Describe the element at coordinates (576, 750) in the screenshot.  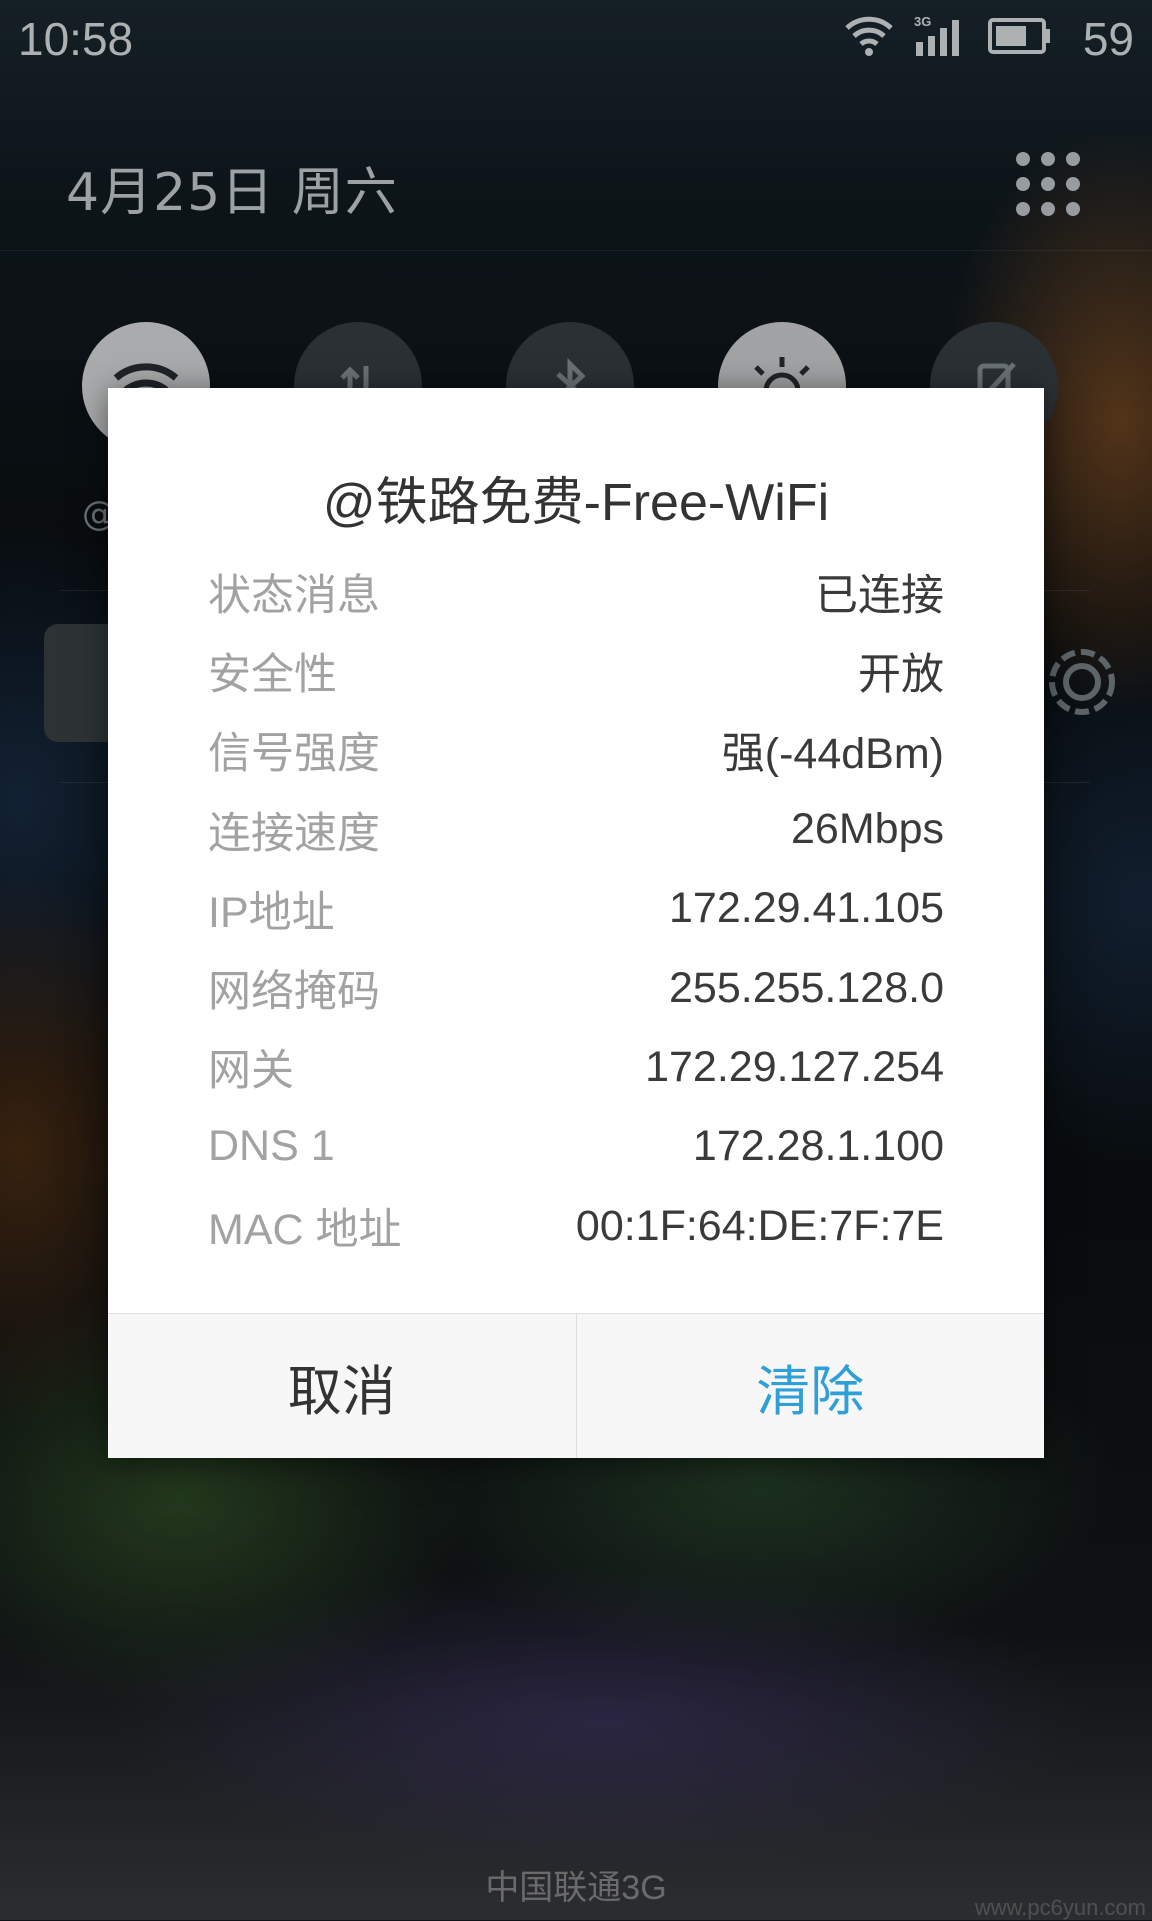
I see `info-row-signal: 信号强度 强(-44dBm)` at that location.